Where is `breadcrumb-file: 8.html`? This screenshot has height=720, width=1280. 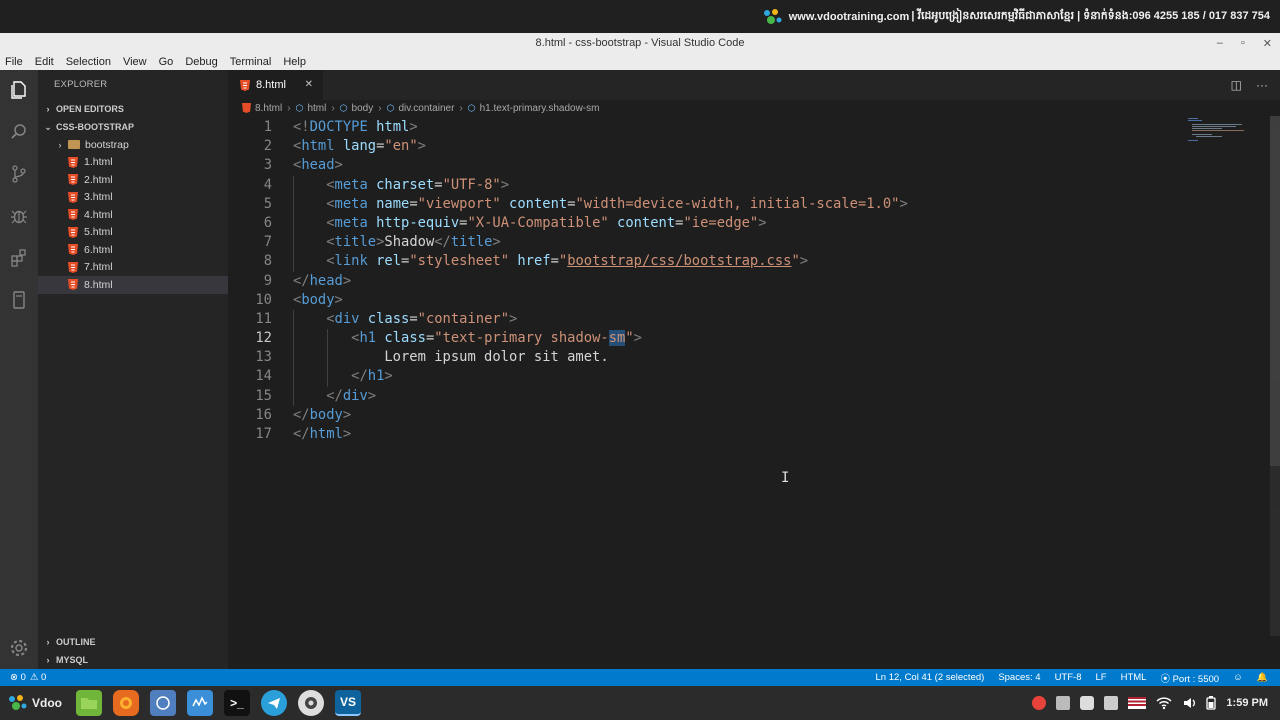
breadcrumb-file: 8.html is located at coordinates (268, 108).